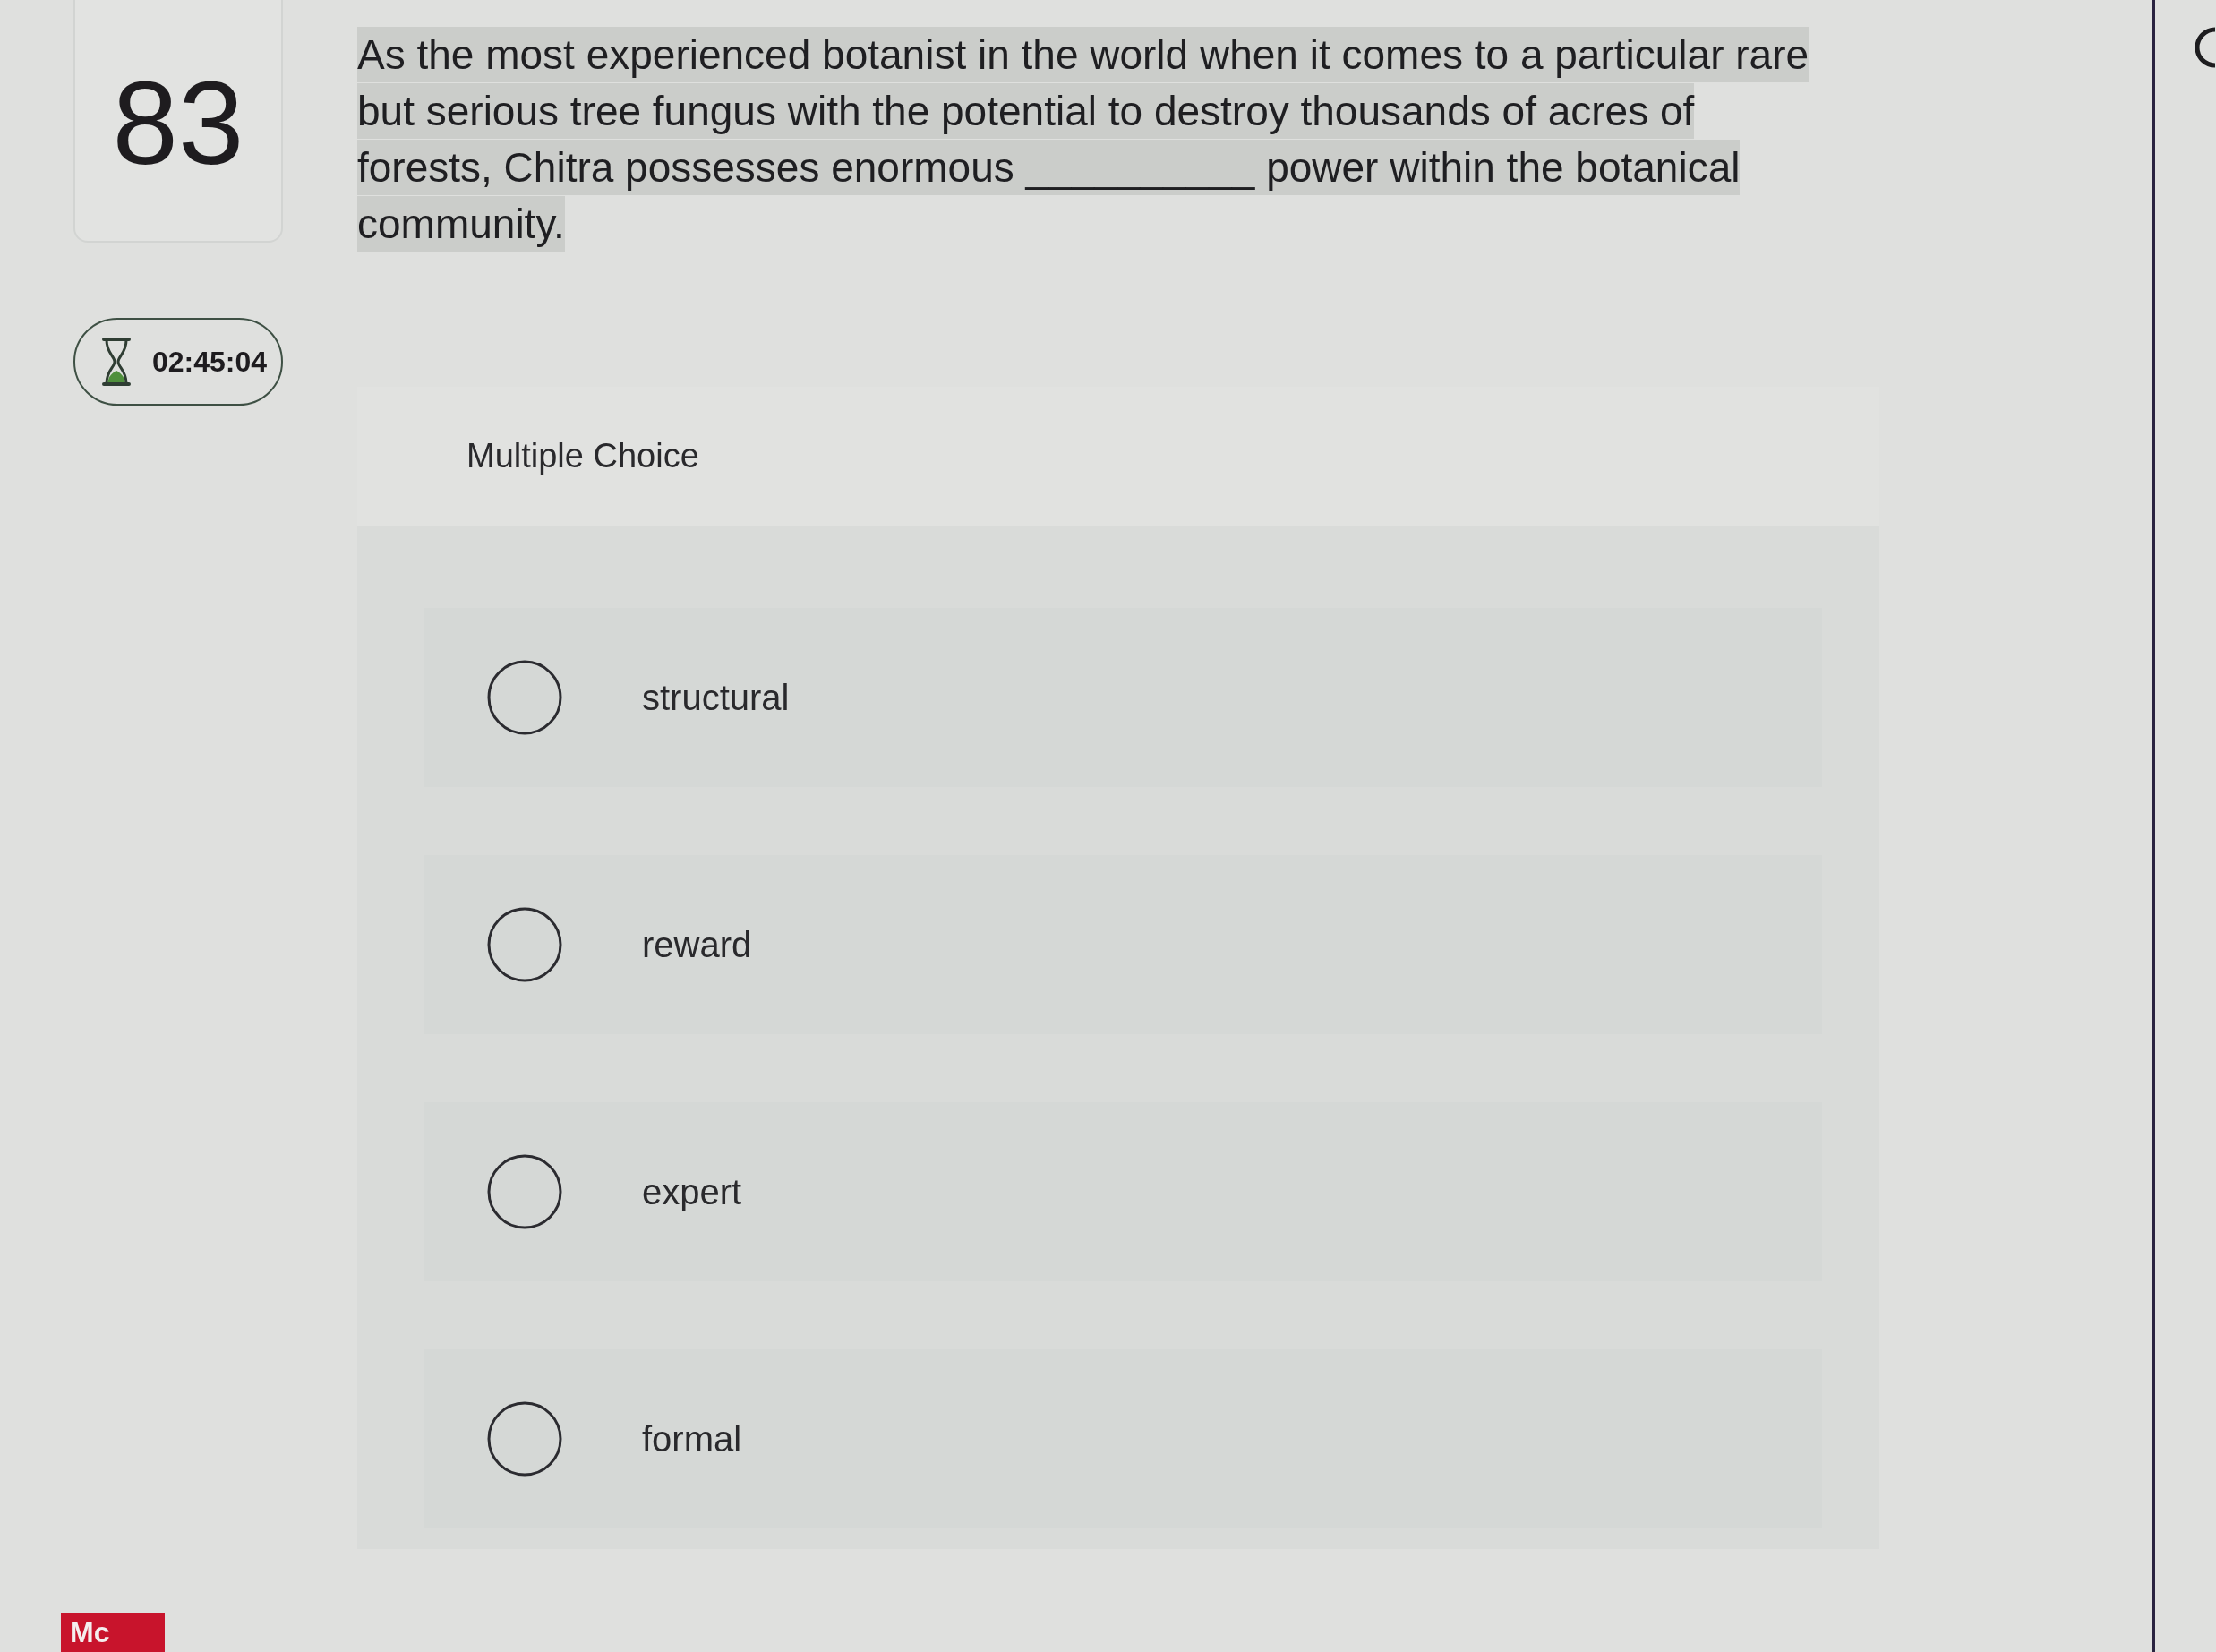  What do you see at coordinates (210, 362) in the screenshot?
I see `timer-text: 02:45:04` at bounding box center [210, 362].